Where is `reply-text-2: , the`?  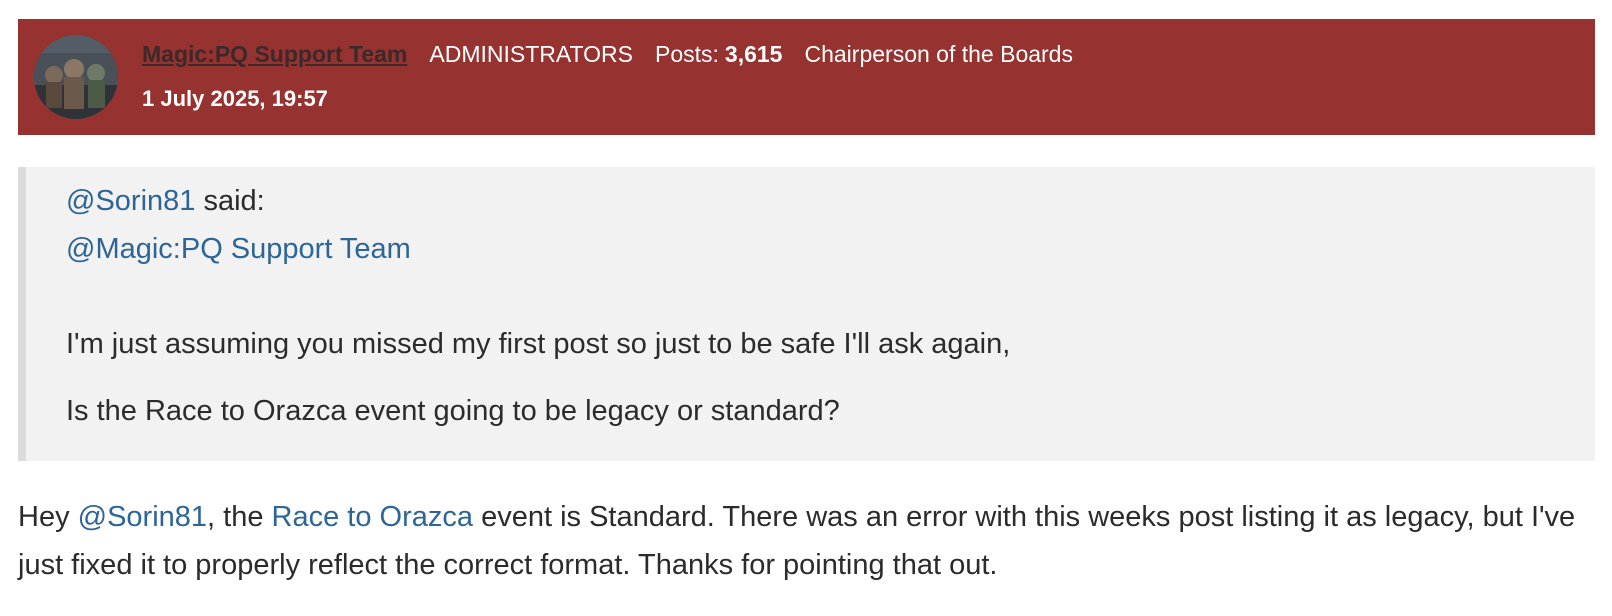 reply-text-2: , the is located at coordinates (239, 517).